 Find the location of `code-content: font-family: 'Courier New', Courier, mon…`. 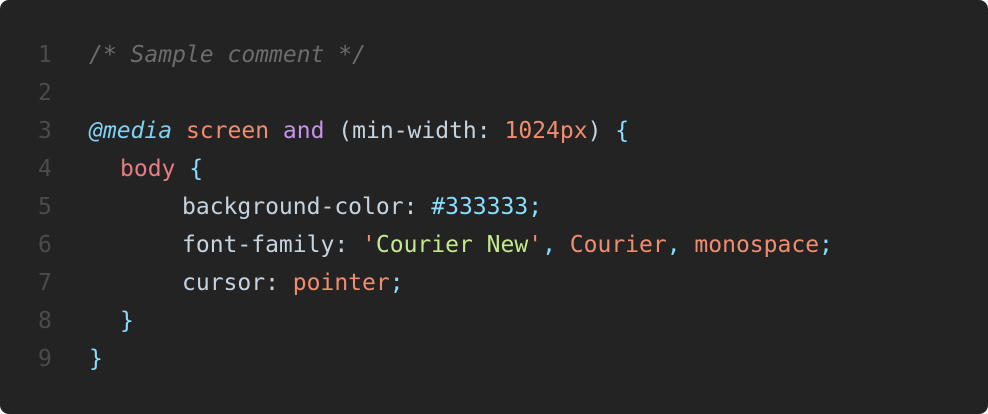

code-content: font-family: 'Courier New', Courier, mon… is located at coordinates (445, 245).